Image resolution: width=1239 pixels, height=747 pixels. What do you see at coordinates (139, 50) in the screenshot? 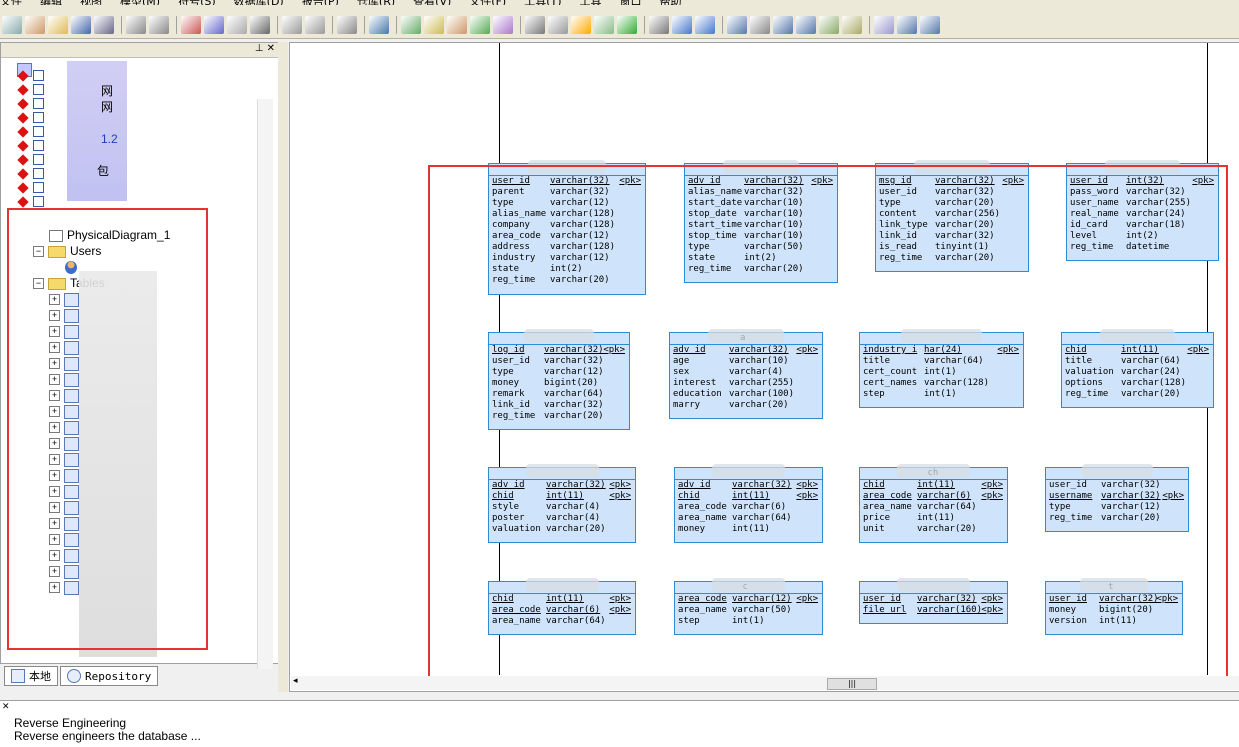
I see `panel-titlebar: ⊥ ✕` at bounding box center [139, 50].